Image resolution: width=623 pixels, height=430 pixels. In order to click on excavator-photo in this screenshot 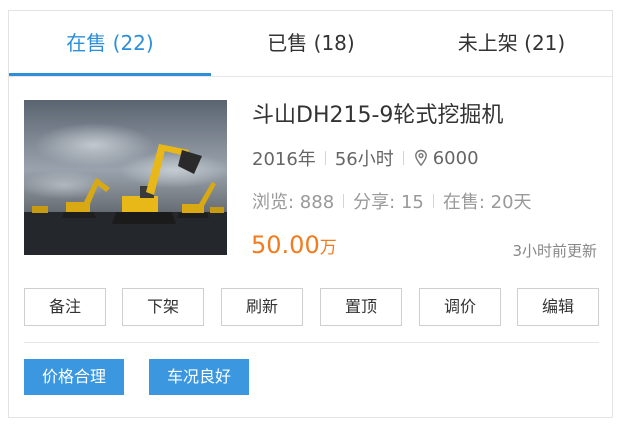, I will do `click(125, 177)`.